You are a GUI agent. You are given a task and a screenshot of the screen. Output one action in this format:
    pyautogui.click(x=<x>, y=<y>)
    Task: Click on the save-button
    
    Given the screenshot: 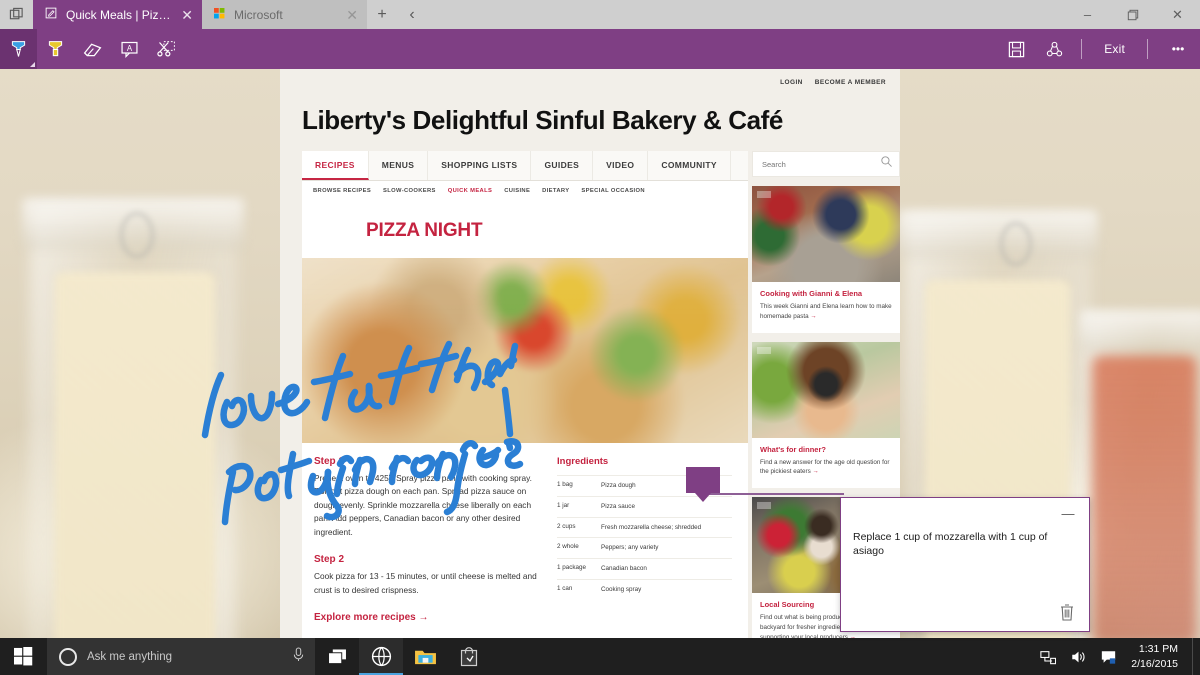 What is the action you would take?
    pyautogui.click(x=1016, y=49)
    